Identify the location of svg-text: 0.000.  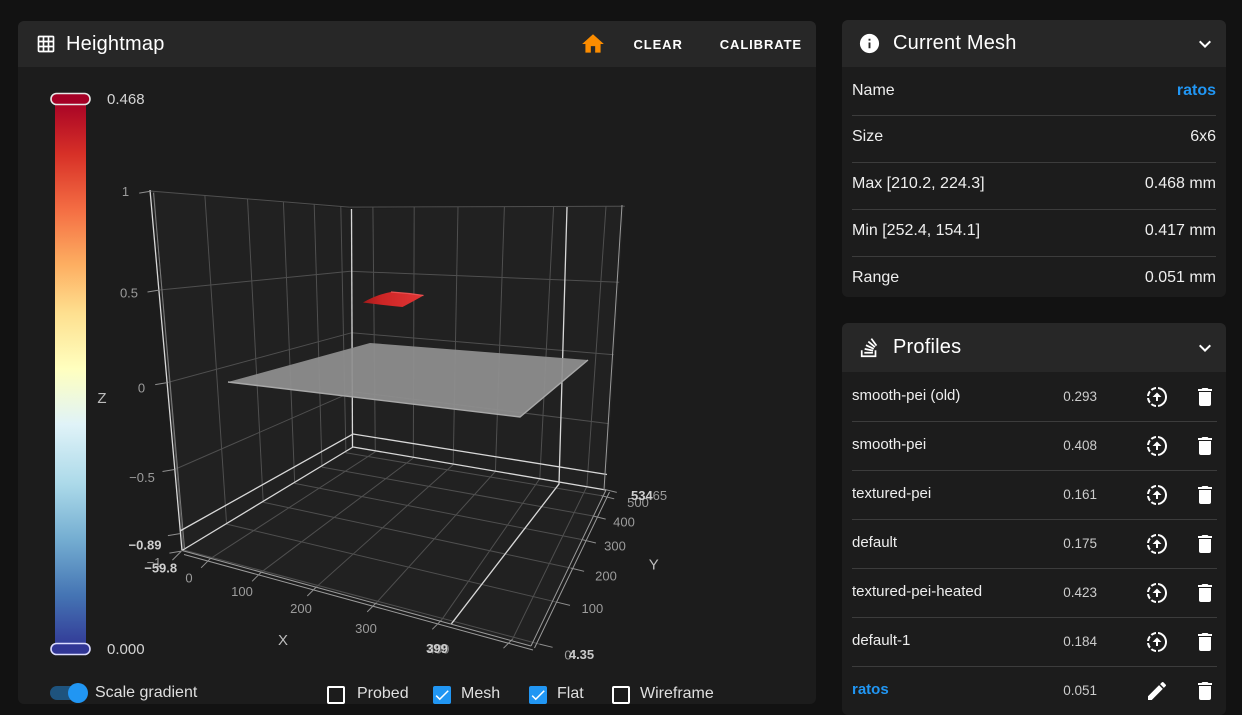
(126, 649).